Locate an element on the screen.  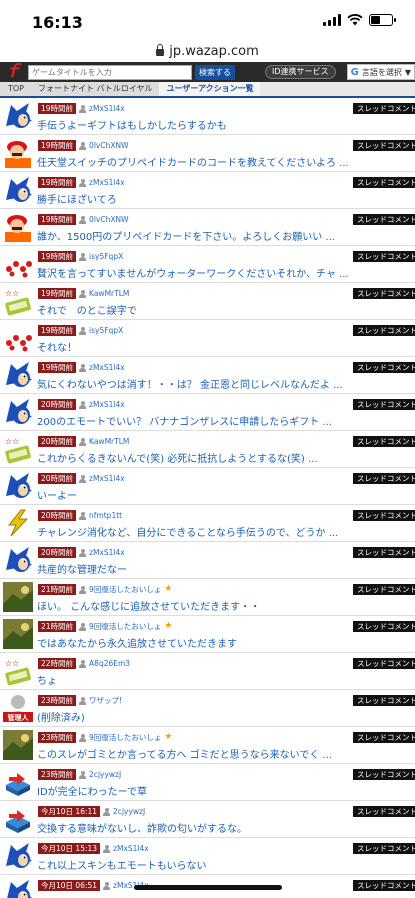
admin-icon: 管理人 is located at coordinates (18, 708).